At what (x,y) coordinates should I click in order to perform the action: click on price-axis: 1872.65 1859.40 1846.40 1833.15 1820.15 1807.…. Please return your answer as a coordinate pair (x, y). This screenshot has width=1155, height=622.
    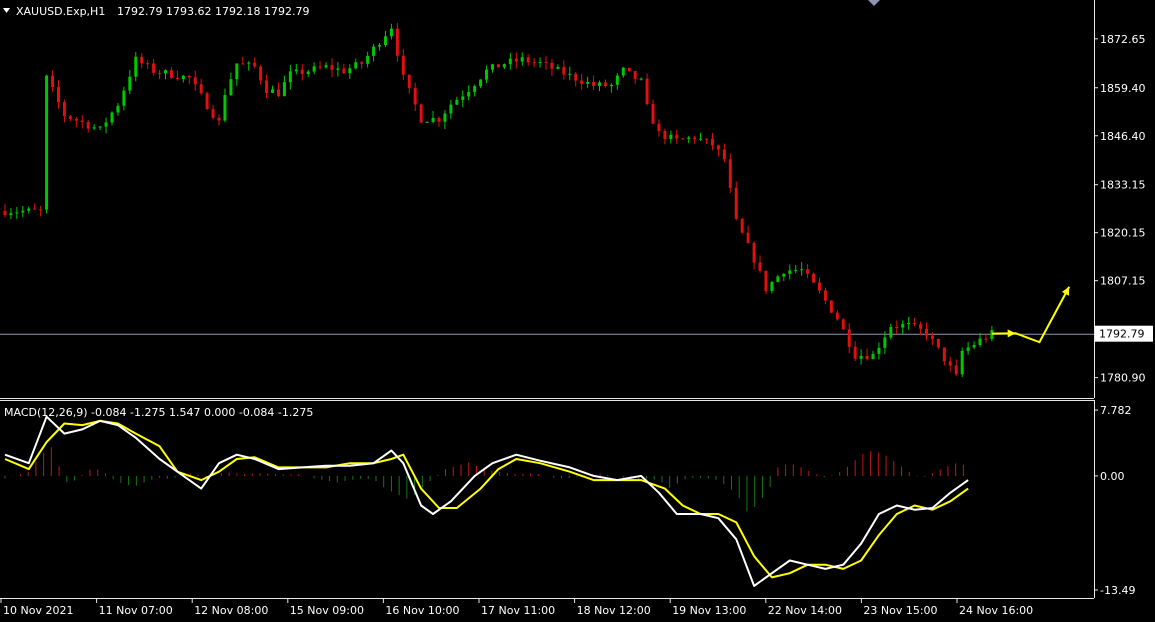
    Looking at the image, I should click on (1123, 315).